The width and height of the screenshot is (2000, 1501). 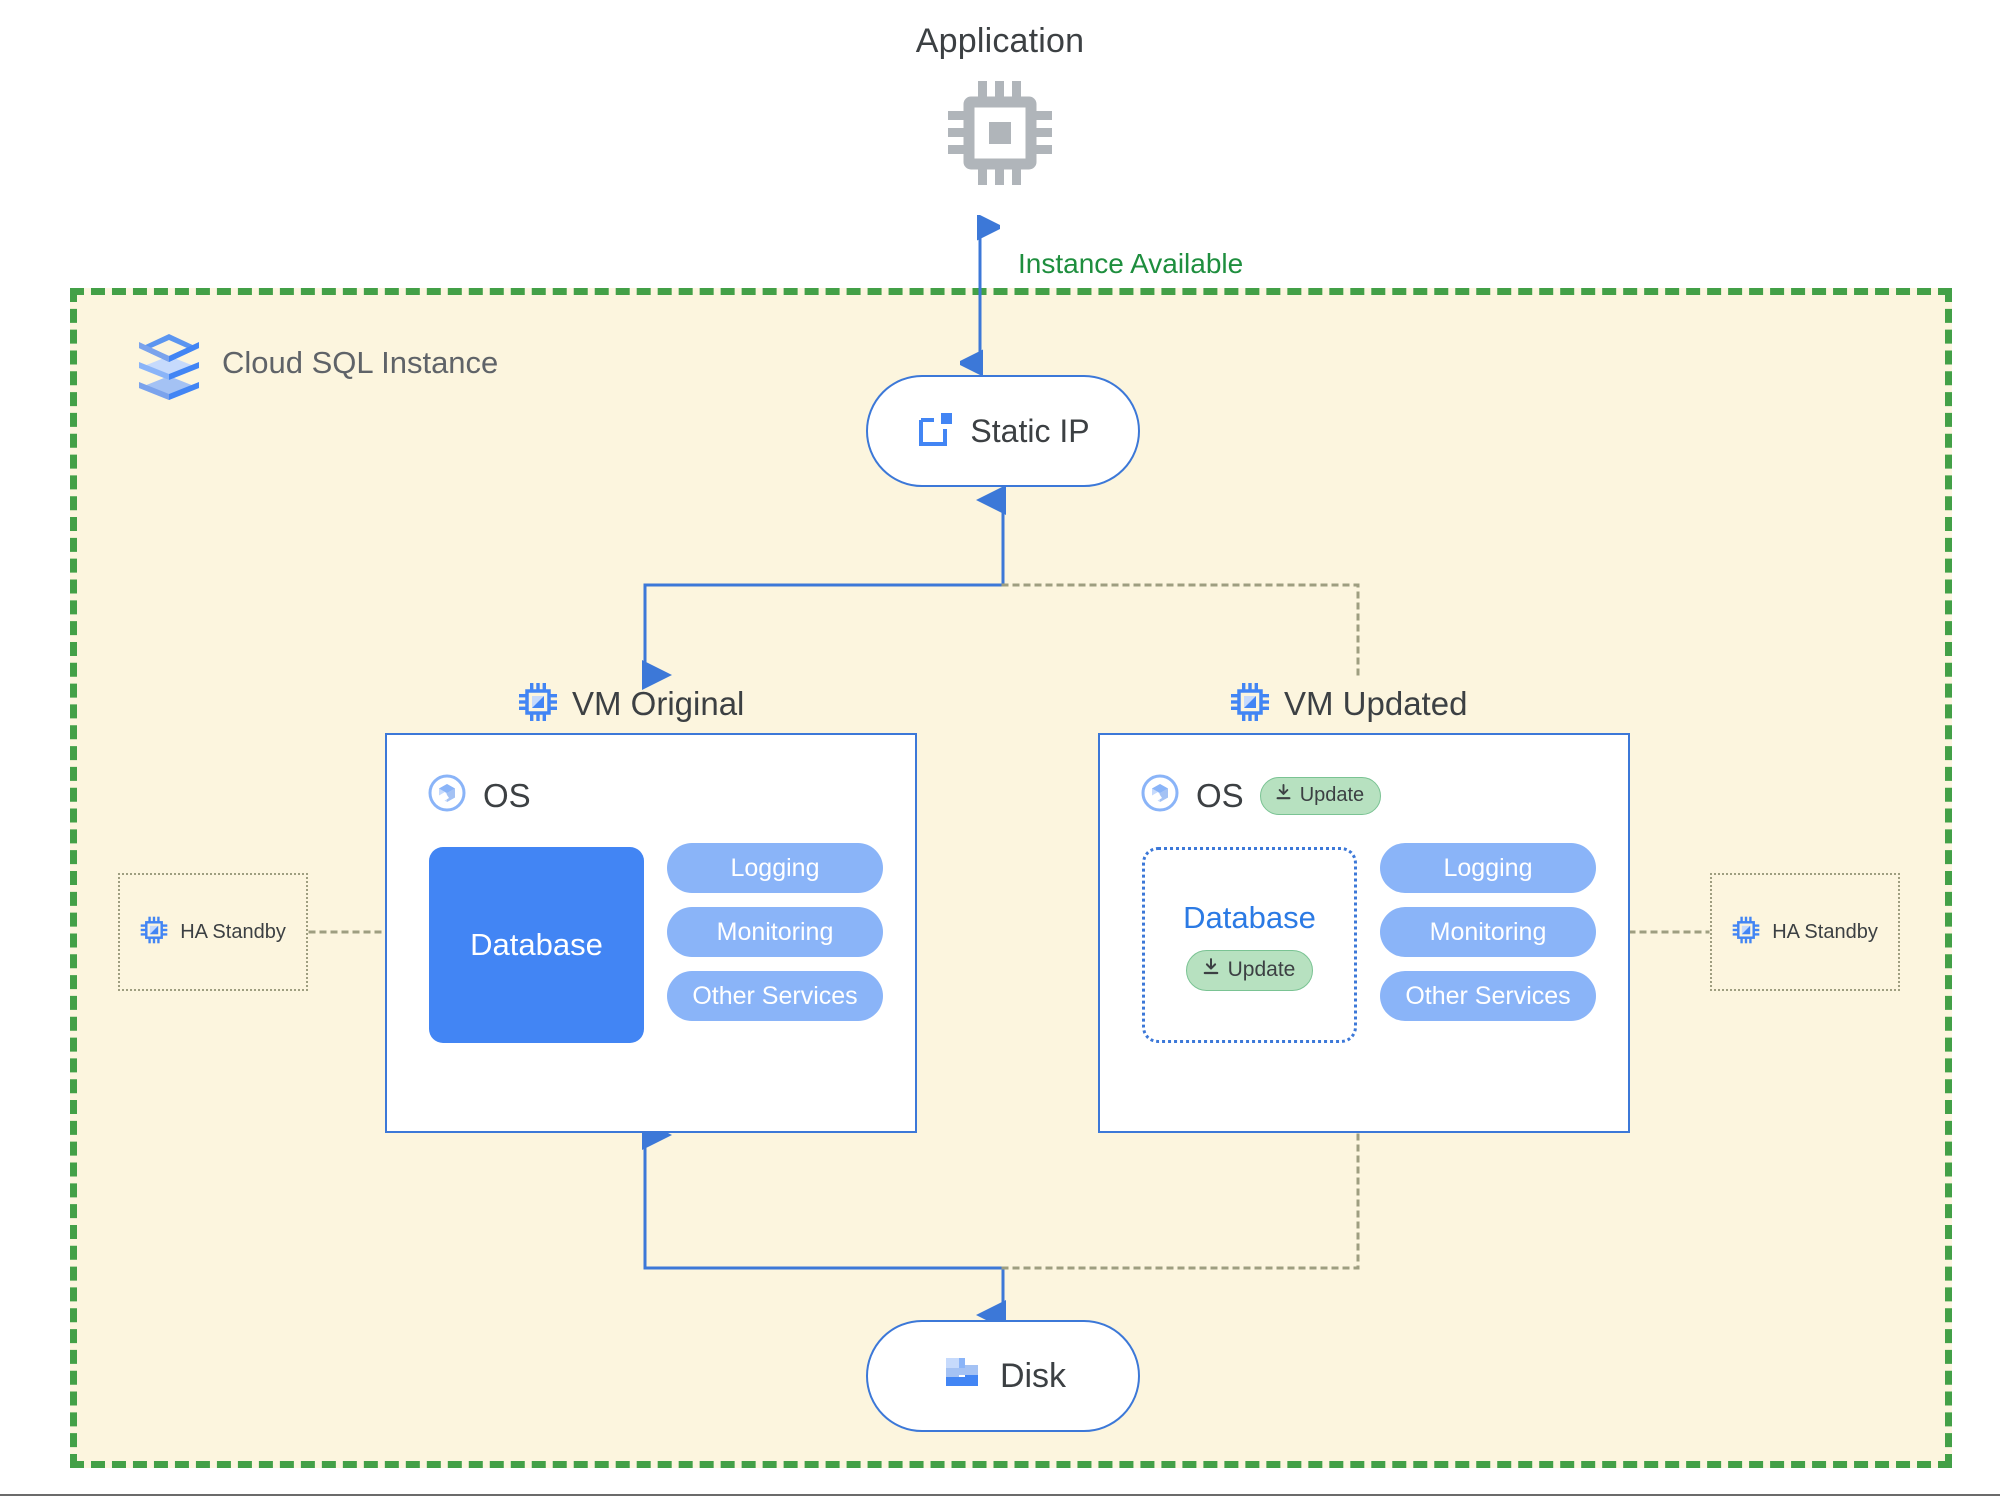 I want to click on ha-standby-left: HA Standby, so click(x=213, y=932).